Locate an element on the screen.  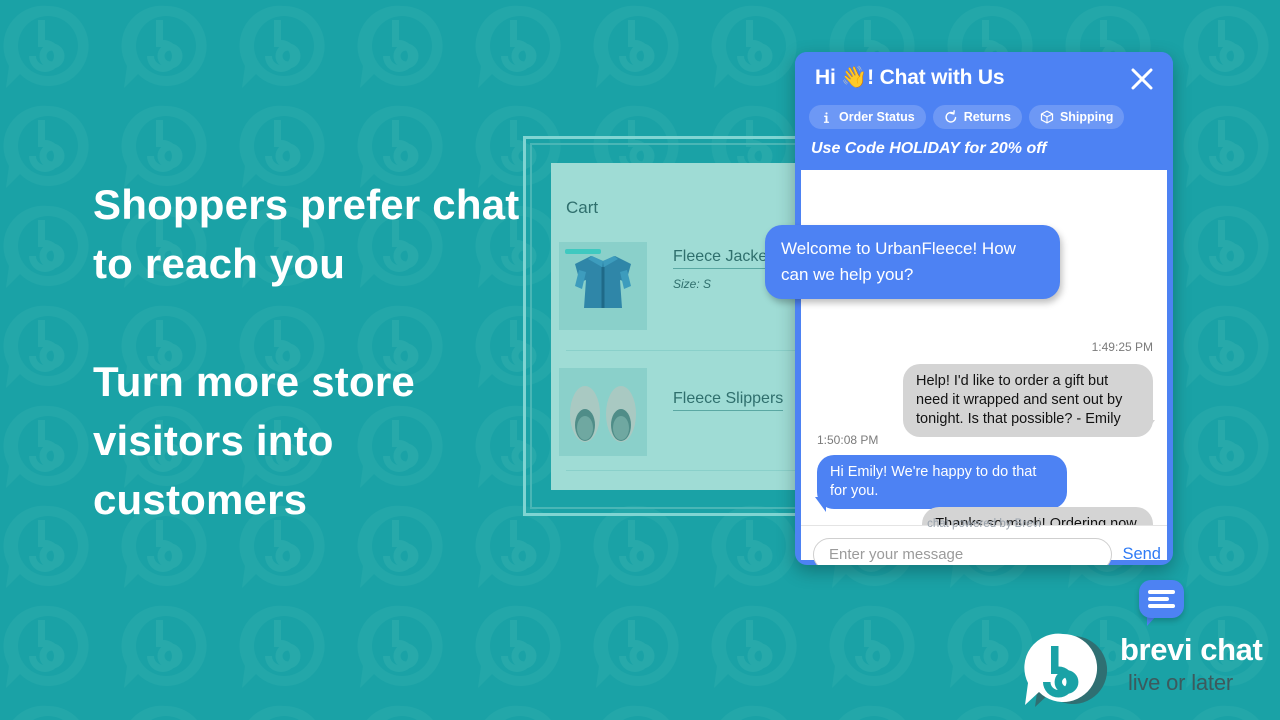
quick-action-returns: Returns is located at coordinates (977, 117).